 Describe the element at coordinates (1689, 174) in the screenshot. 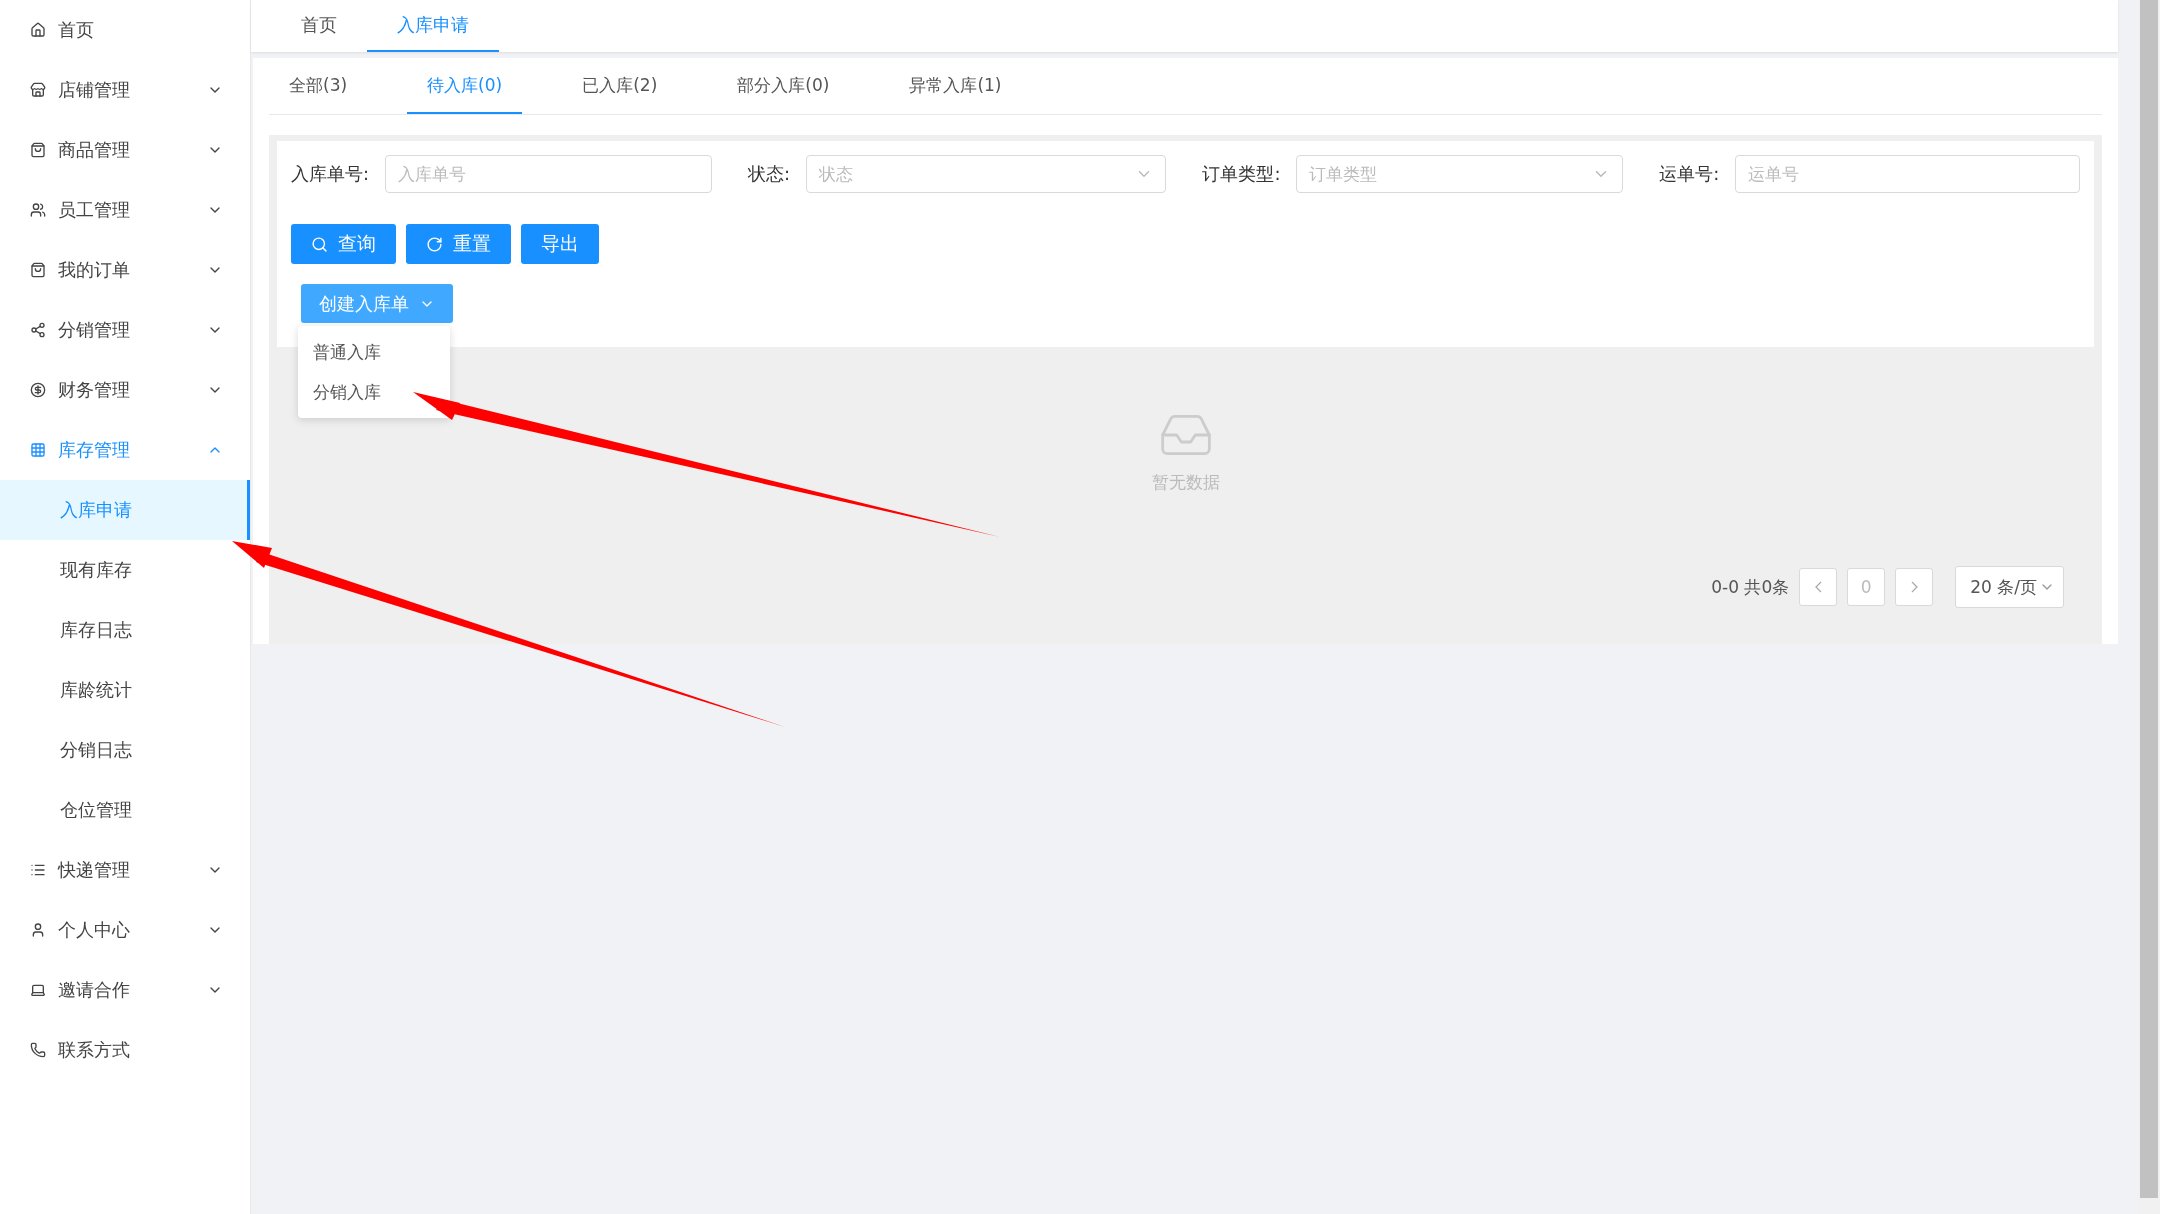

I see `field-label: 运单号:` at that location.